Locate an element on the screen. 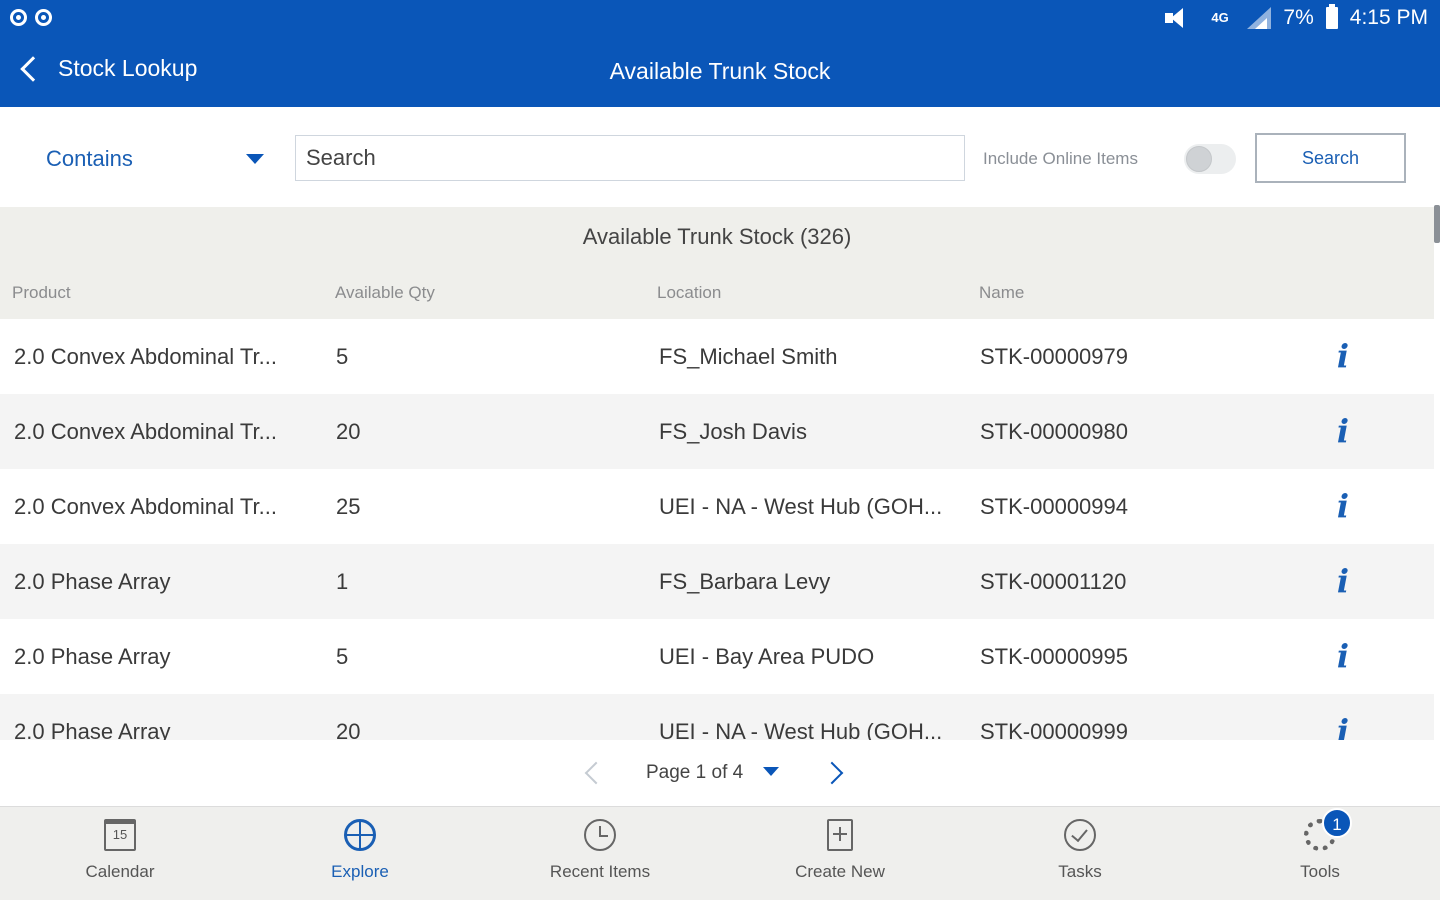  signal-icon is located at coordinates (1259, 18).